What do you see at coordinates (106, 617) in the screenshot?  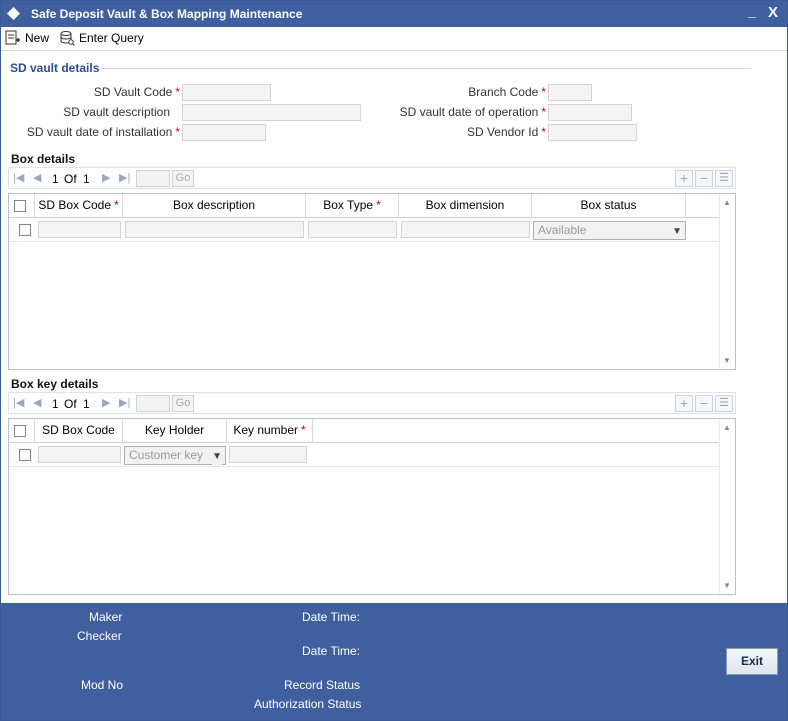 I see `maker-label: Maker` at bounding box center [106, 617].